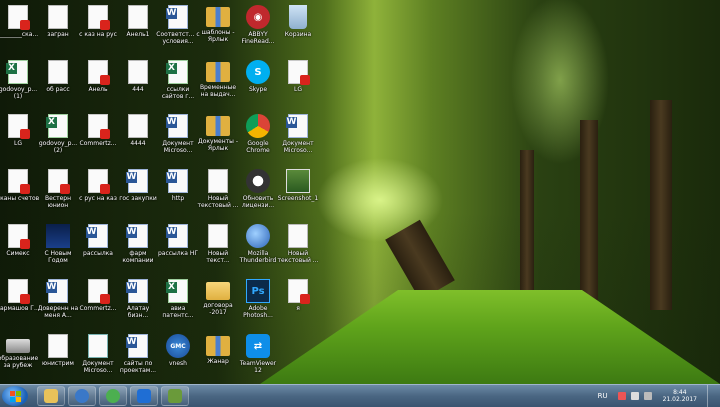 The height and width of the screenshot is (407, 720). What do you see at coordinates (711, 396) in the screenshot?
I see `show-desktop-button` at bounding box center [711, 396].